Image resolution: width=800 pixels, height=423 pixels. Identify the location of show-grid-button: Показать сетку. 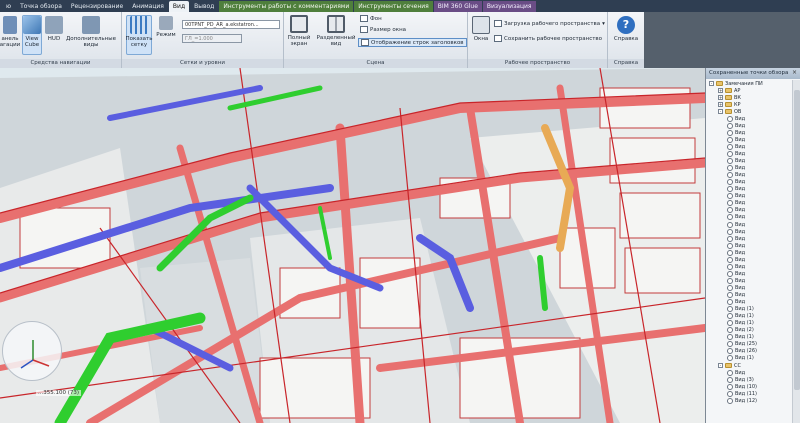
(139, 35).